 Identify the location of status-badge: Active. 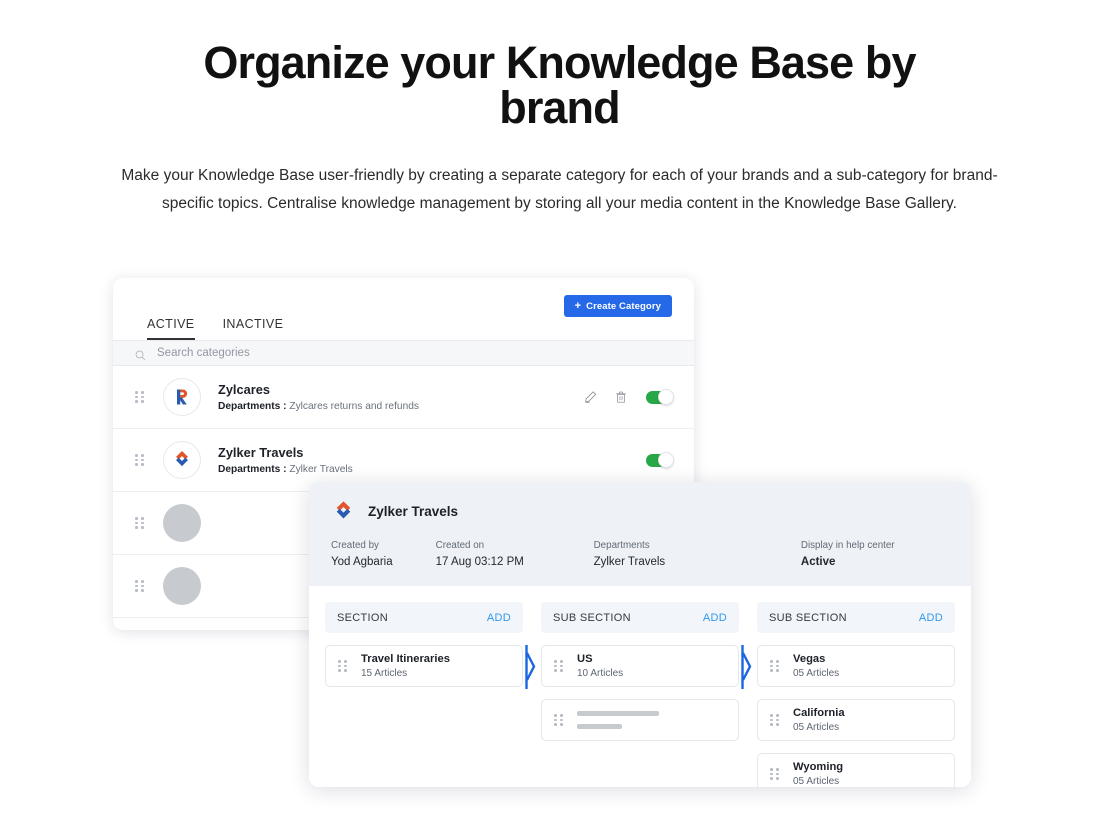
(818, 562).